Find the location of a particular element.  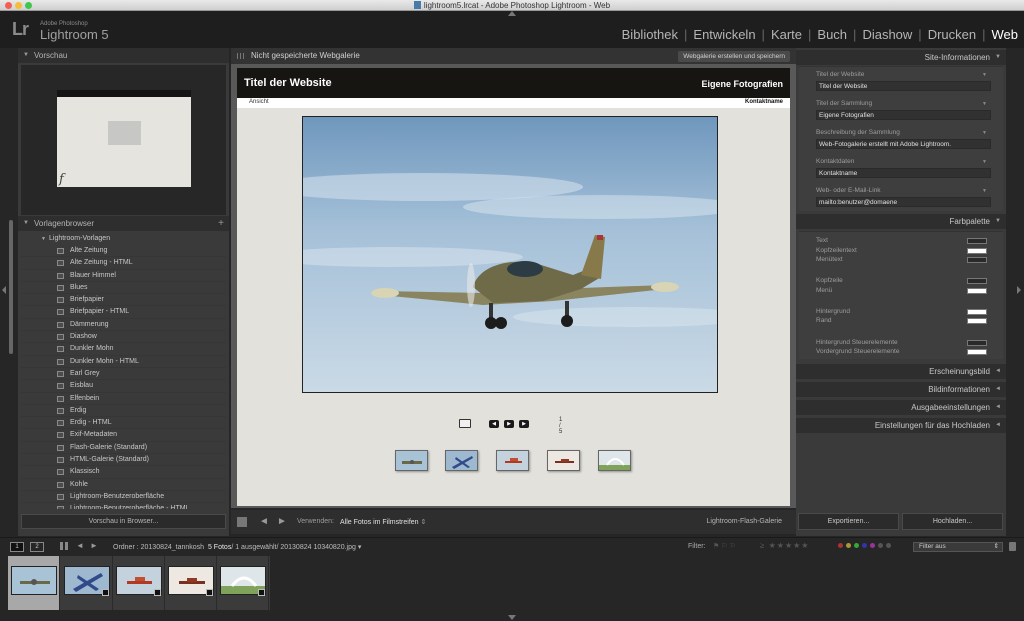

module-karte: Karte is located at coordinates (786, 34).